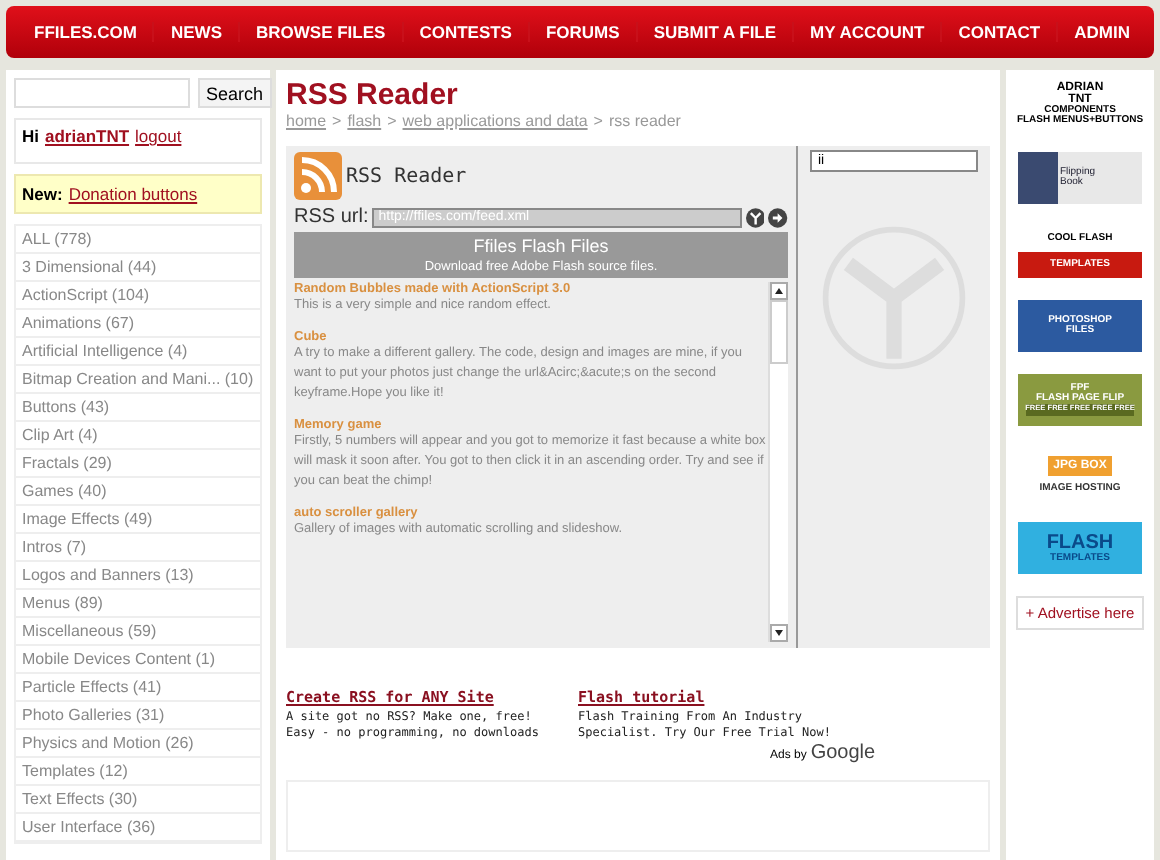  What do you see at coordinates (138, 660) in the screenshot?
I see `category-item: Mobile Devices Content (1)` at bounding box center [138, 660].